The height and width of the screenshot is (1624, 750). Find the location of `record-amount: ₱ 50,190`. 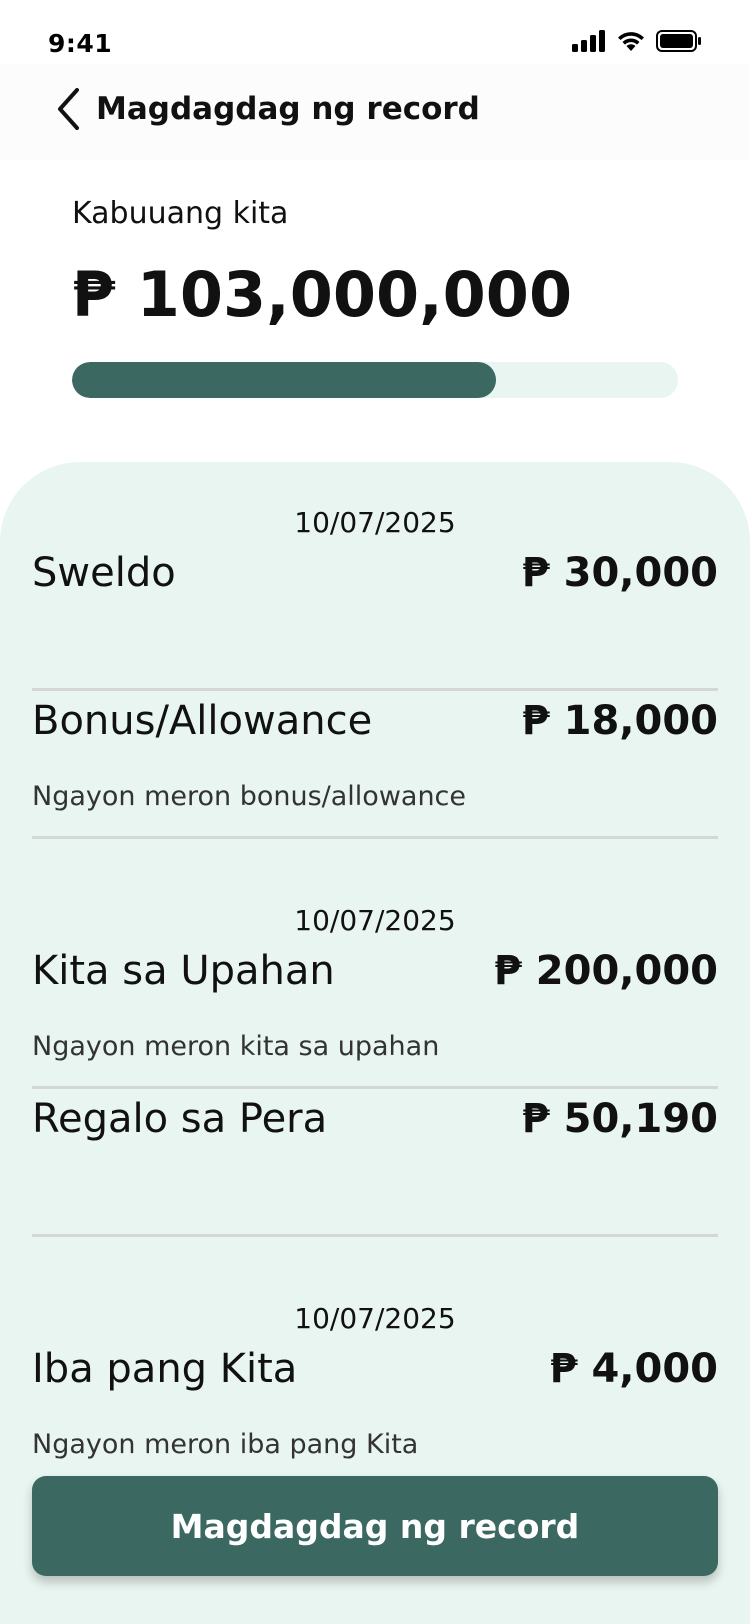

record-amount: ₱ 50,190 is located at coordinates (619, 1119).